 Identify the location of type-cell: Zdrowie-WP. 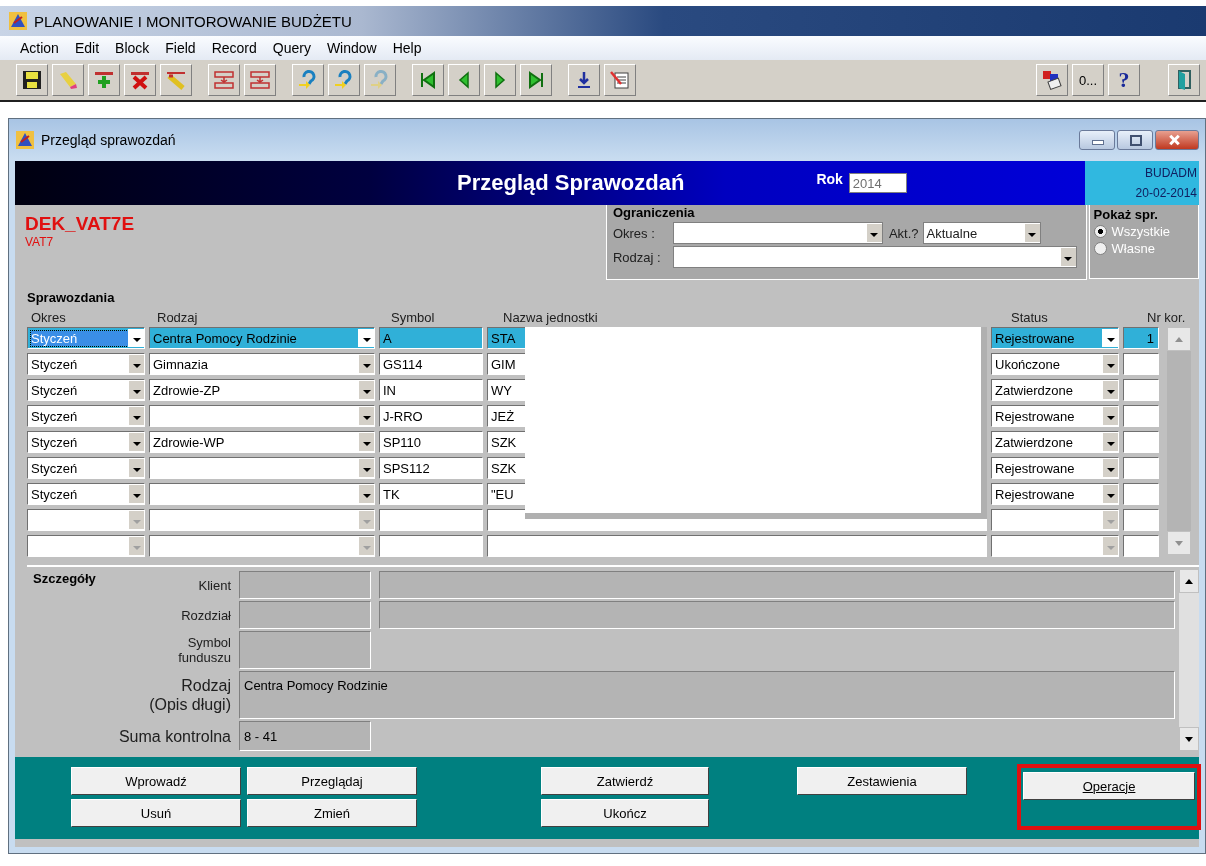
(262, 442).